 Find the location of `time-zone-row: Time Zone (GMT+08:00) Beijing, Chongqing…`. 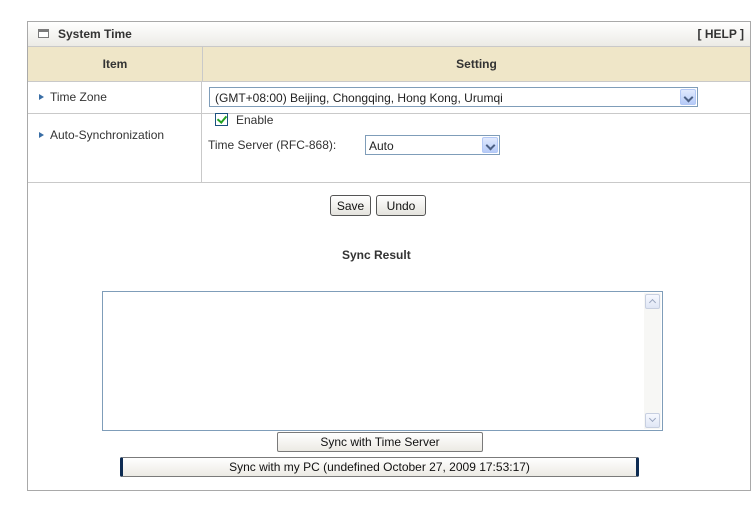

time-zone-row: Time Zone (GMT+08:00) Beijing, Chongqing… is located at coordinates (389, 98).